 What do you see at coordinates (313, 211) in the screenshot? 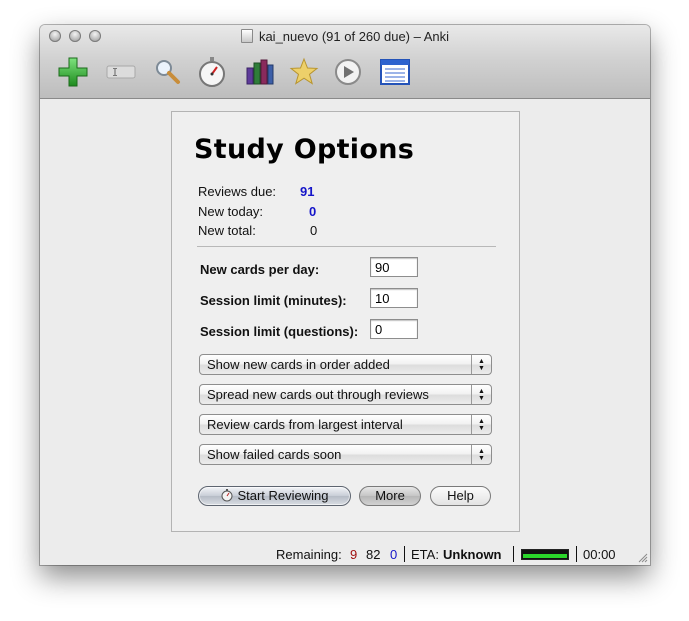
I see `new-today-value: 0` at bounding box center [313, 211].